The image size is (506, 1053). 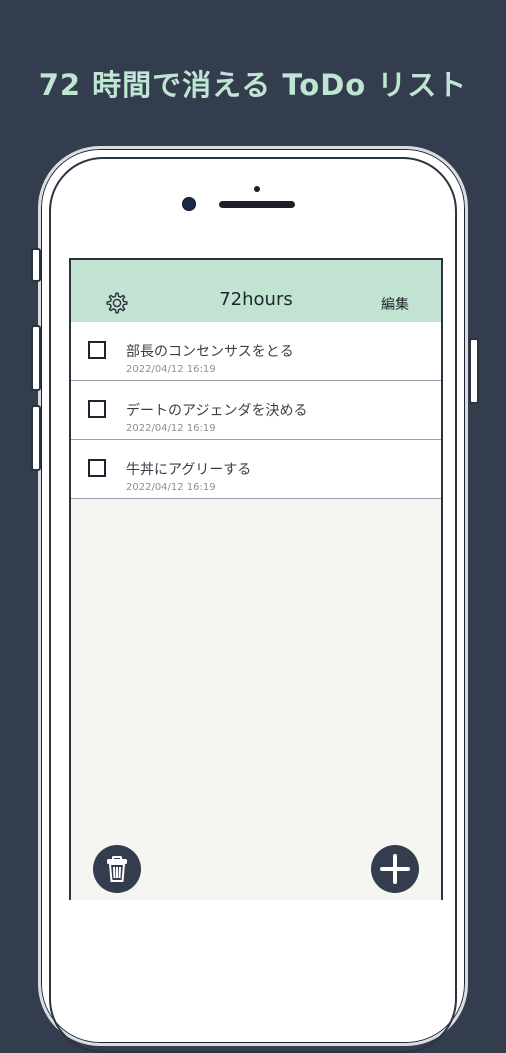 I want to click on add-button, so click(x=395, y=869).